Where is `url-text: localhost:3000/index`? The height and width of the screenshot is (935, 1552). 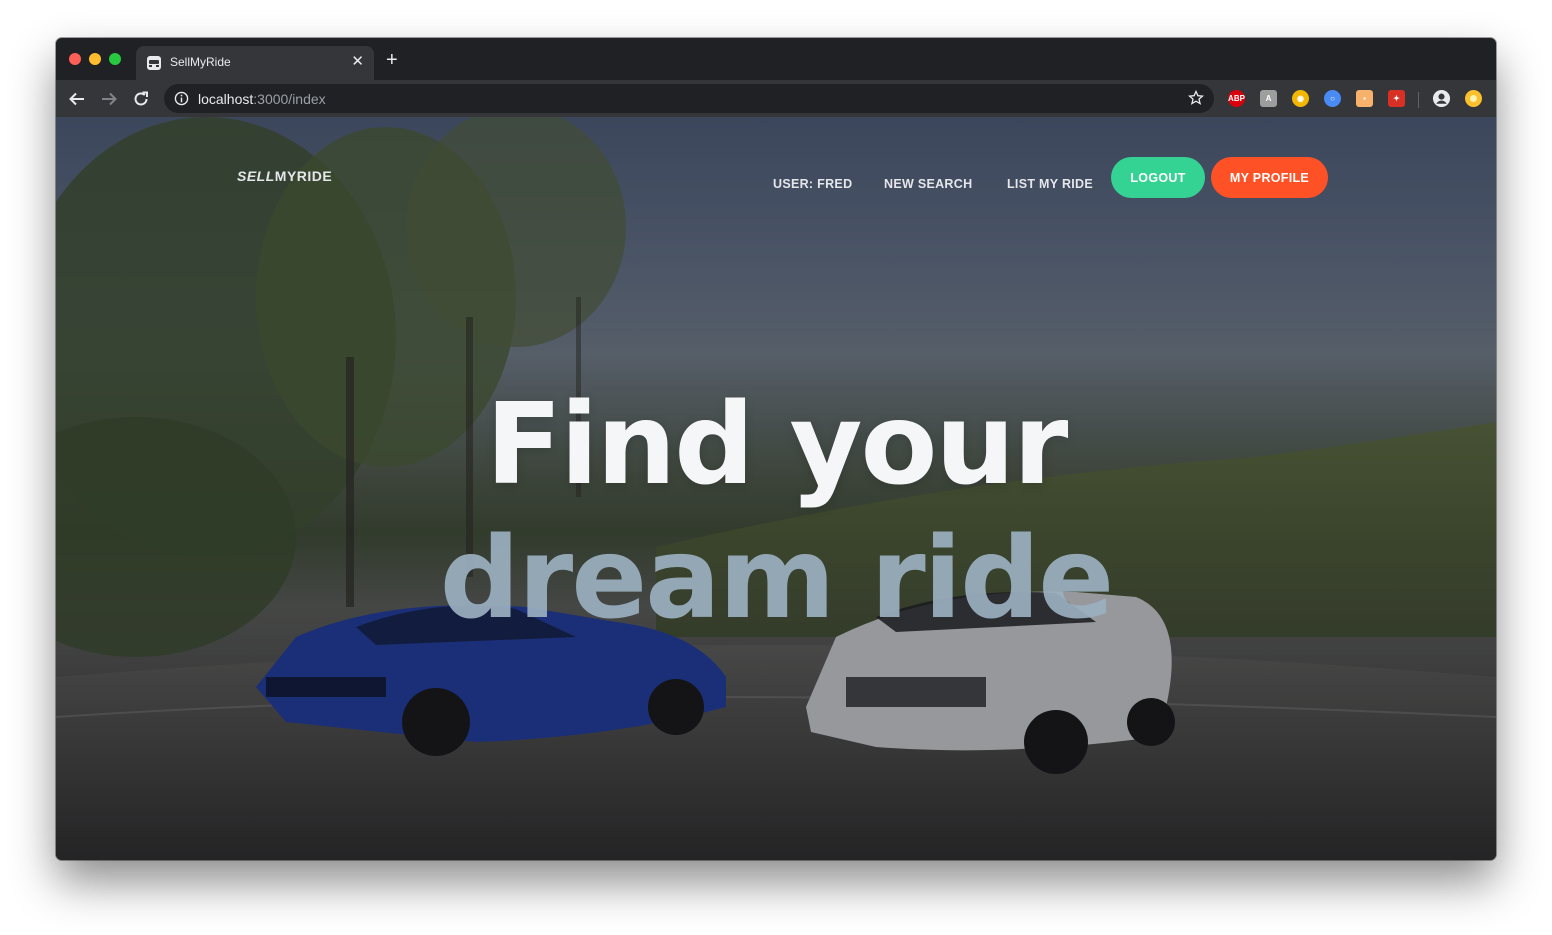
url-text: localhost:3000/index is located at coordinates (262, 99).